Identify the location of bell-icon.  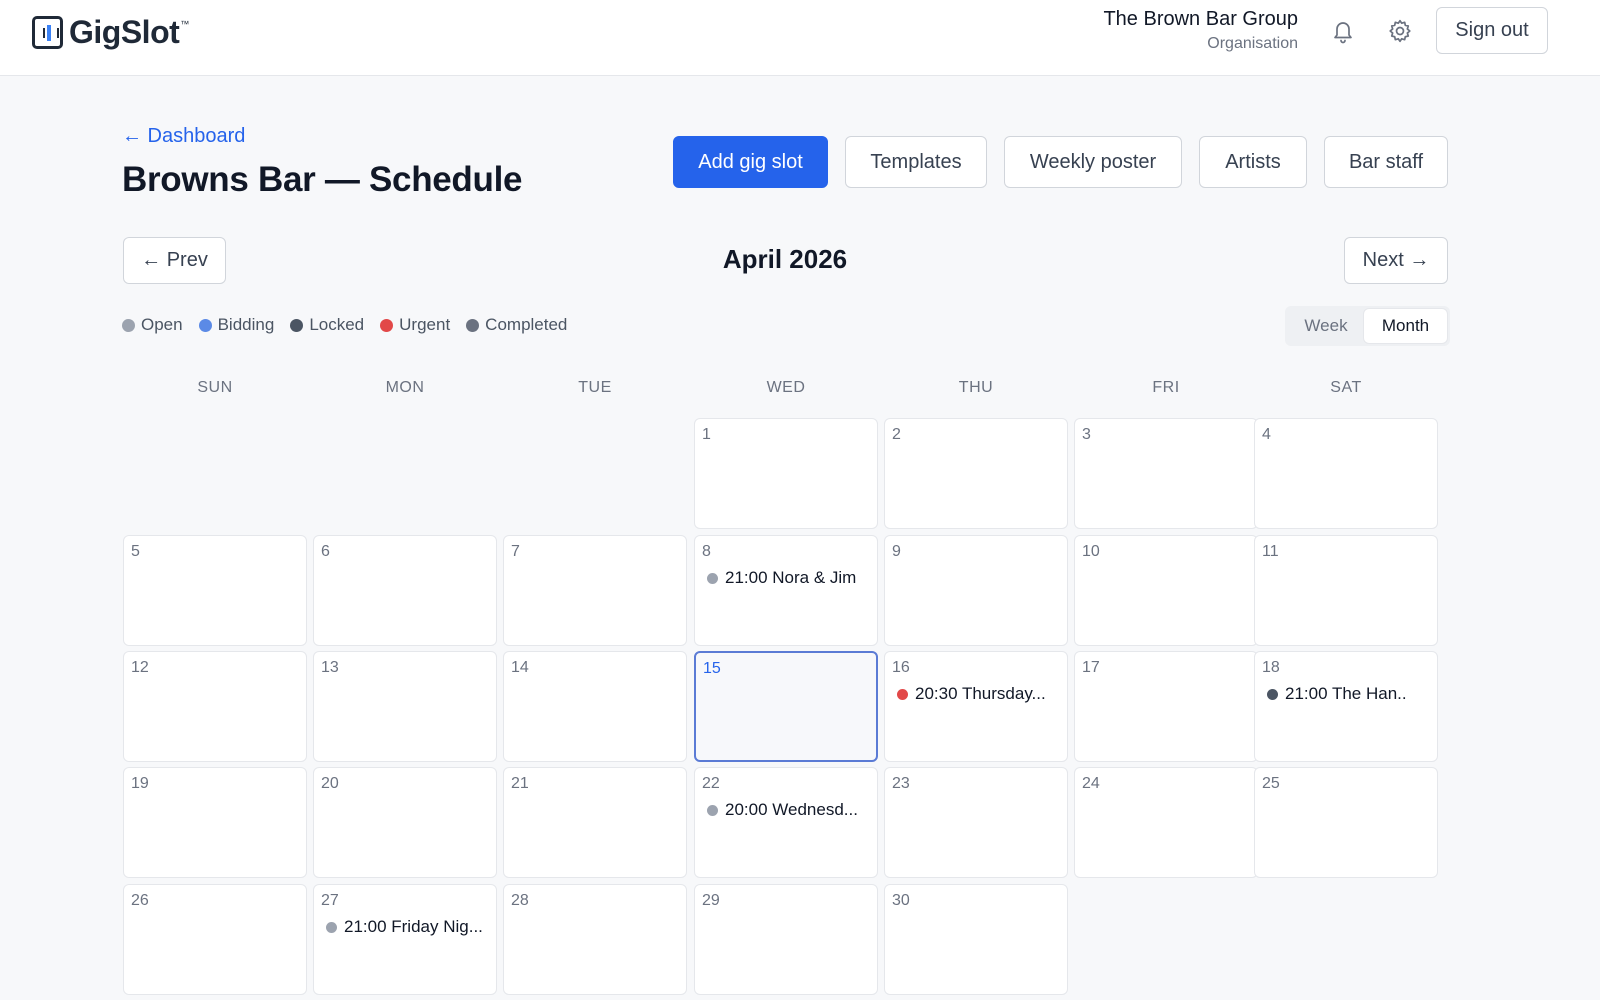
(1343, 33).